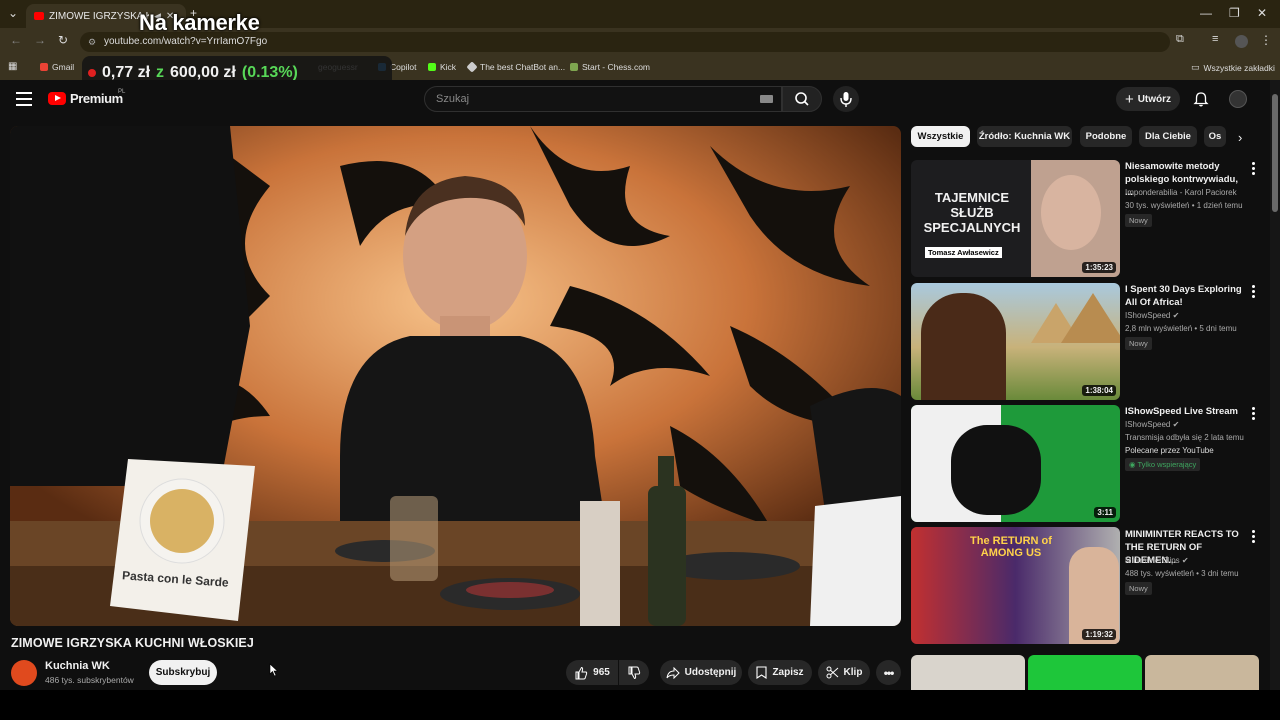  I want to click on logo-country: PL, so click(122, 92).